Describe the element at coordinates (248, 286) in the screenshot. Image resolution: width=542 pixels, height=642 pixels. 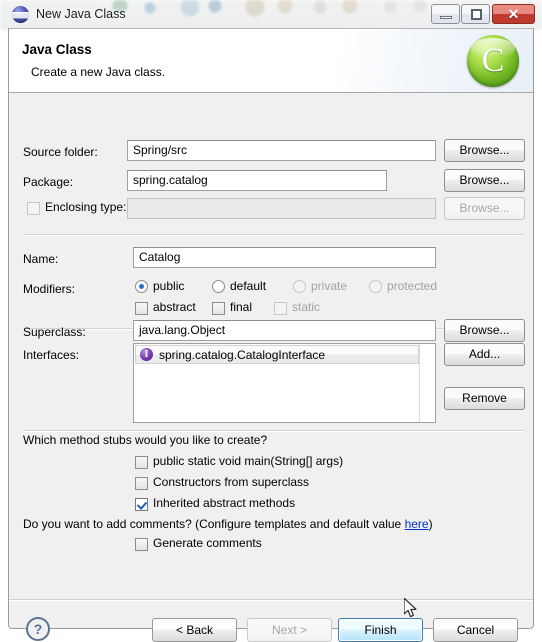
I see `modifier-label-default: default` at that location.